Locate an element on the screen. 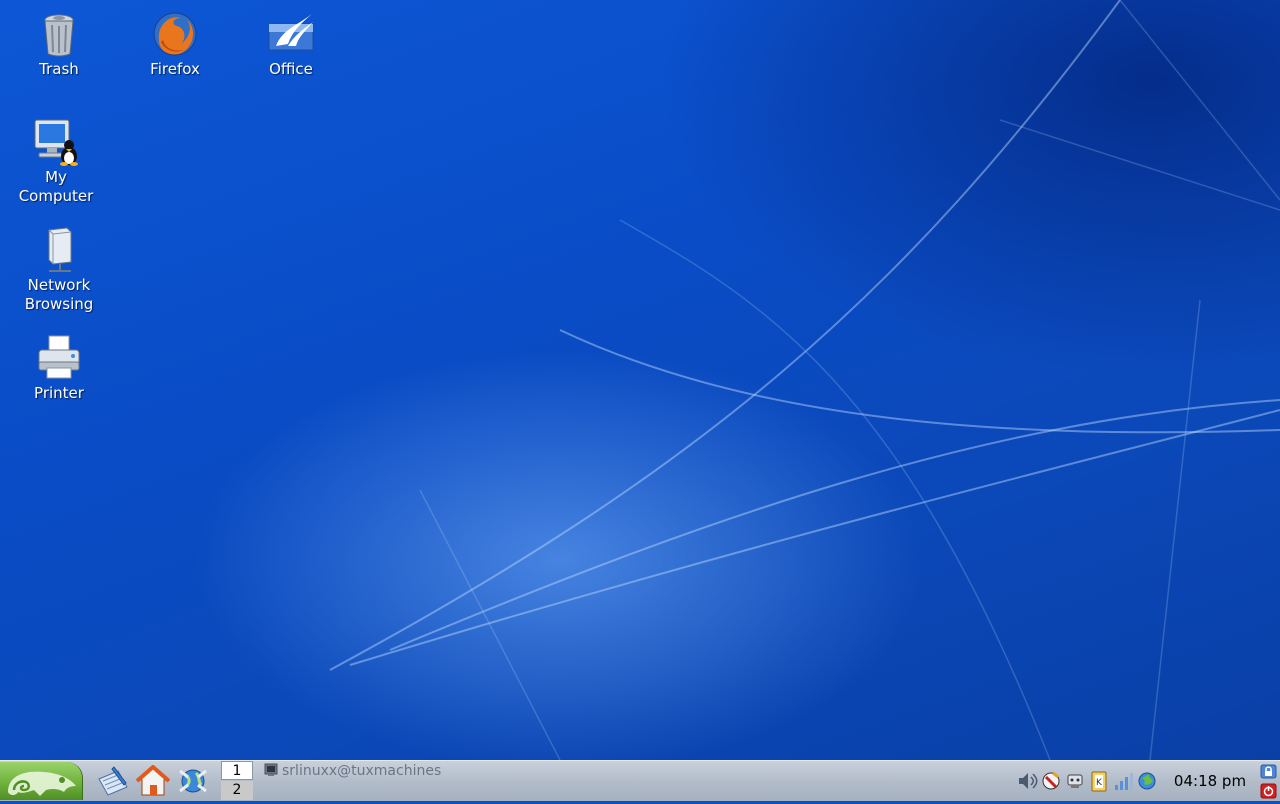  network-manager-icon is located at coordinates (1075, 781).